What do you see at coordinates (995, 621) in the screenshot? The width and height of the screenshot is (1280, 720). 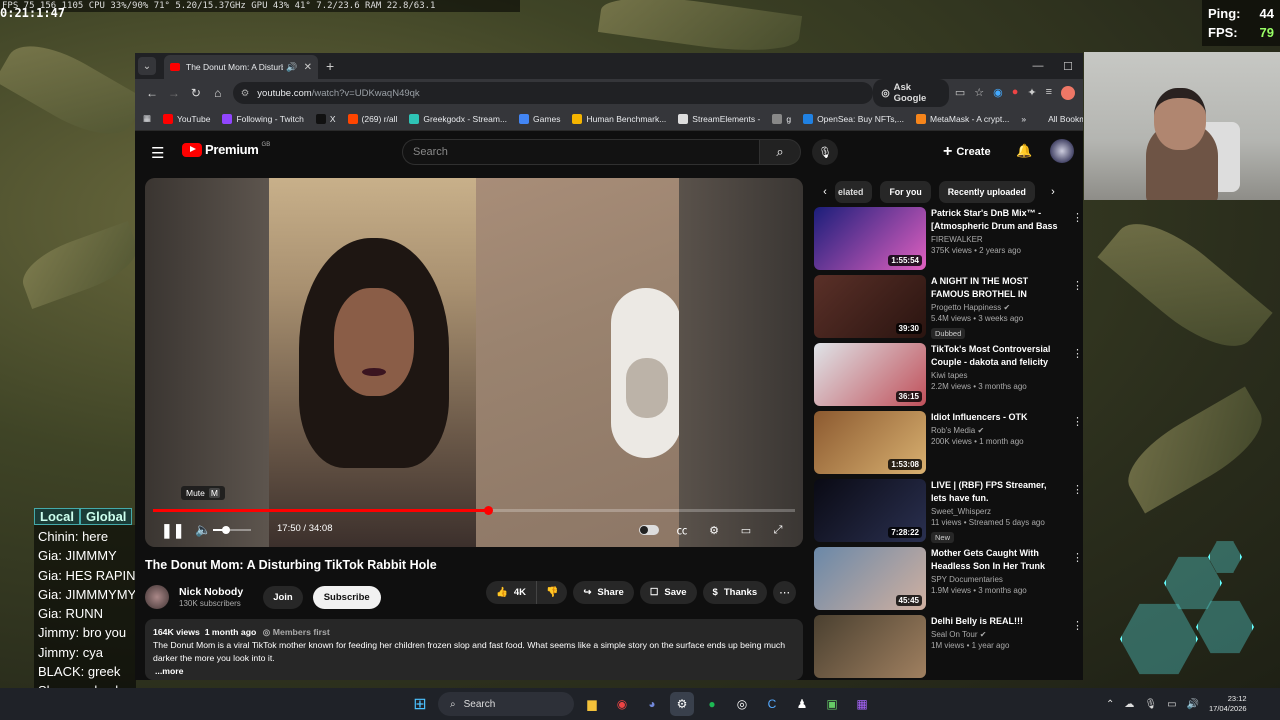 I see `recommended-title: Delhi Belly is REAL!!!` at bounding box center [995, 621].